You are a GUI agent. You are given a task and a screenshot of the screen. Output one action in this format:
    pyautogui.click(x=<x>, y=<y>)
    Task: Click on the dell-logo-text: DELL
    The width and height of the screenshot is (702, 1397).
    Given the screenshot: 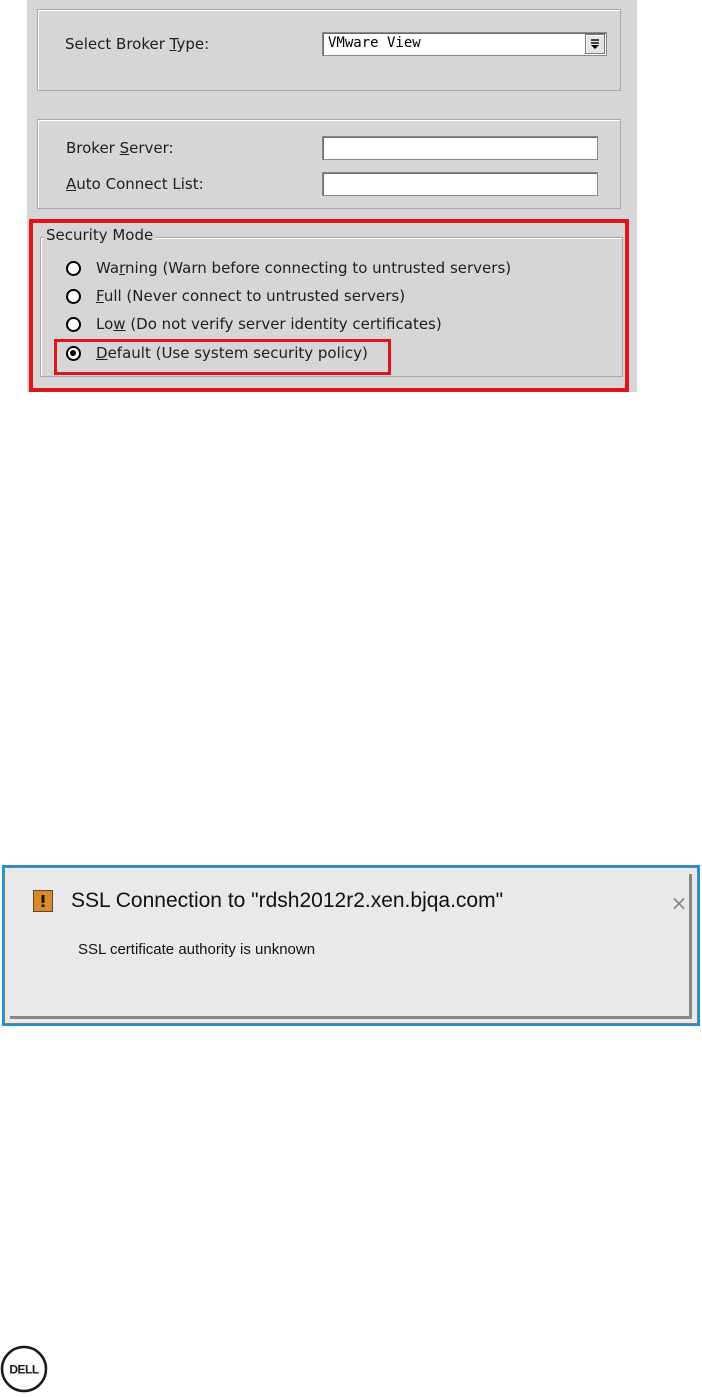 What is the action you would take?
    pyautogui.click(x=24, y=1370)
    